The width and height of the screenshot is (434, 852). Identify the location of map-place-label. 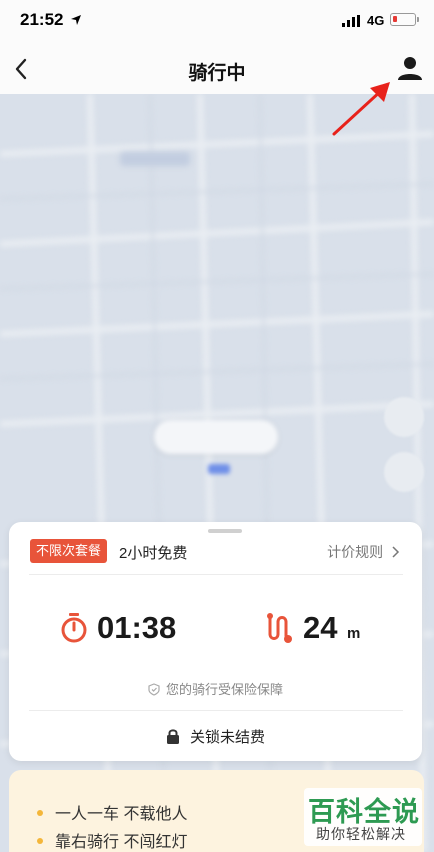
(155, 159).